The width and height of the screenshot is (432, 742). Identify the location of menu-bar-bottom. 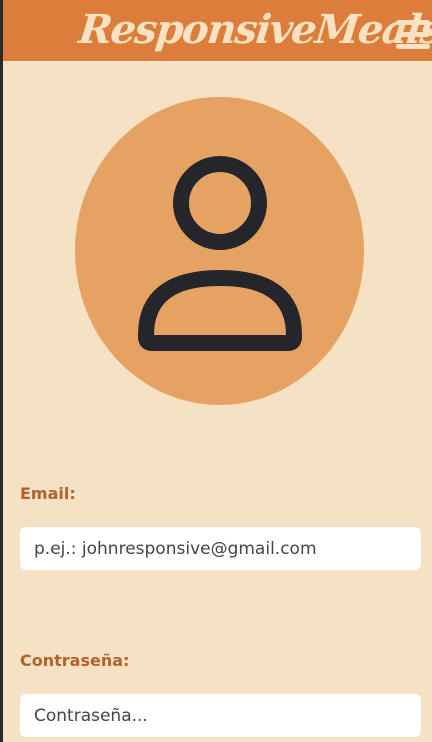
(413, 46).